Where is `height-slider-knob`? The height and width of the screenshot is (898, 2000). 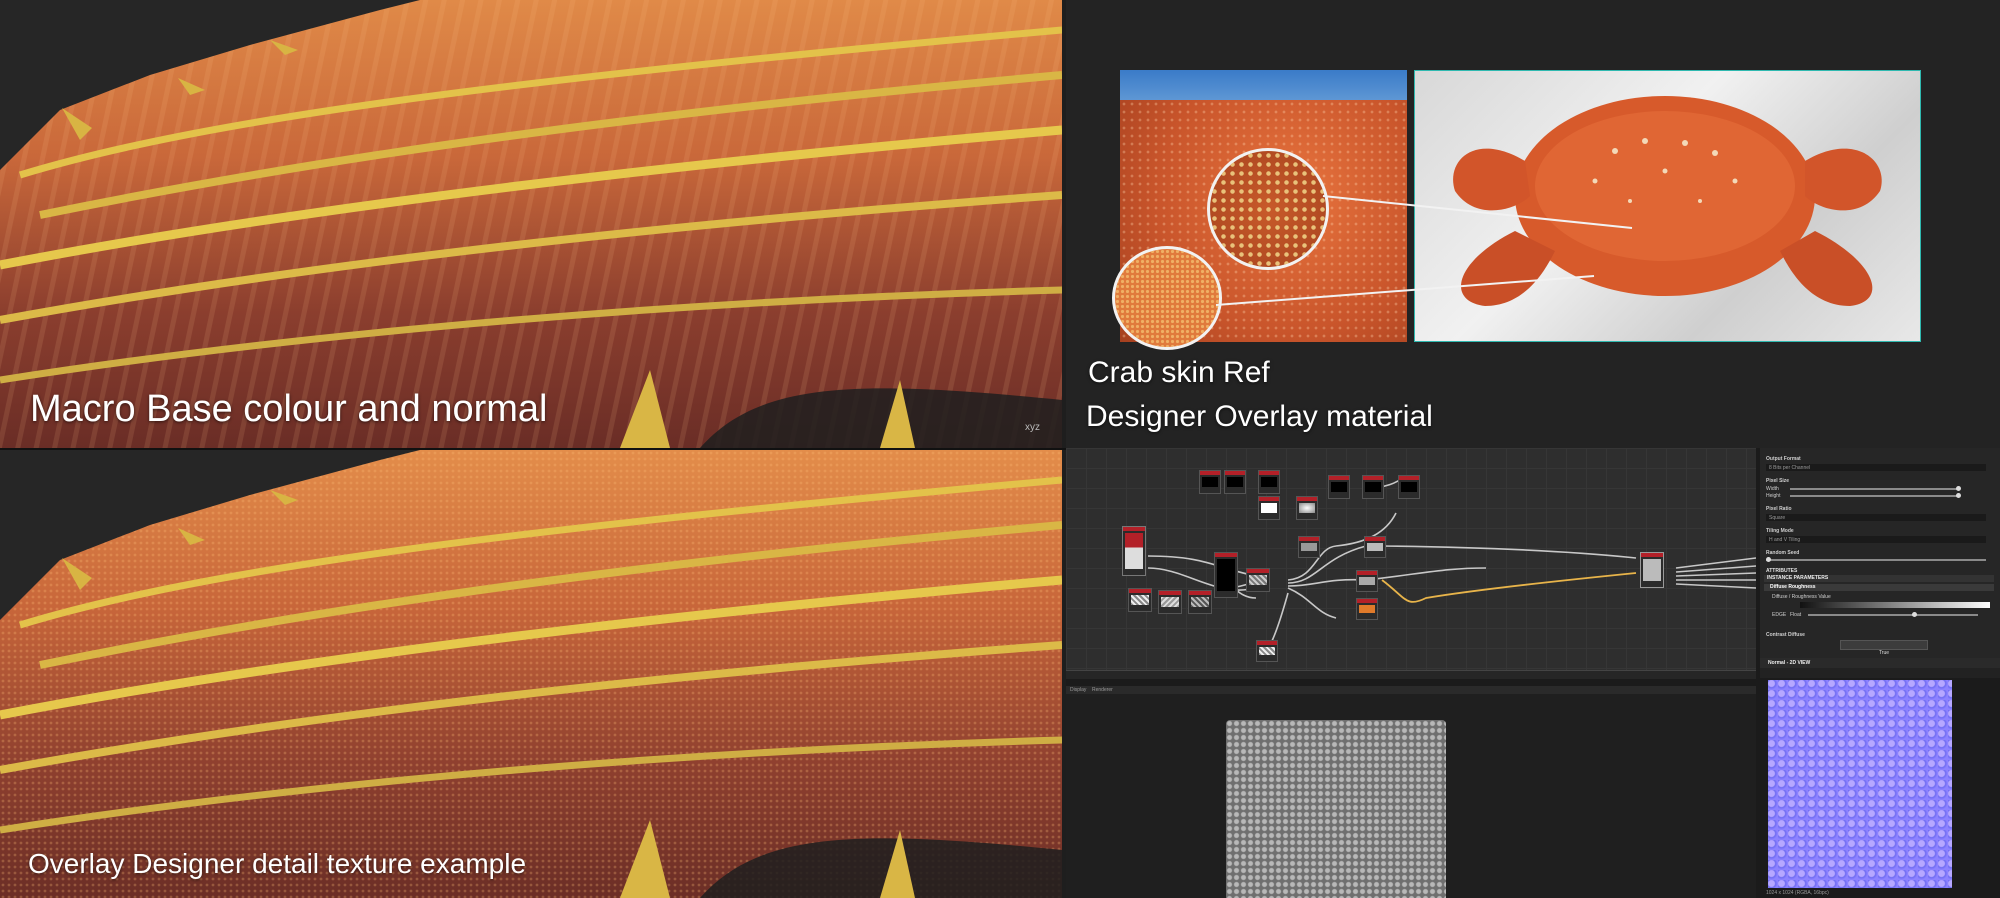
height-slider-knob is located at coordinates (1958, 495).